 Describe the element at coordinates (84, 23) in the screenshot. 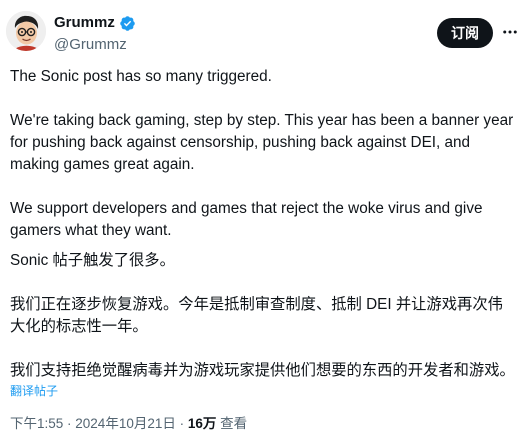

I see `author-display-name: Grummz` at that location.